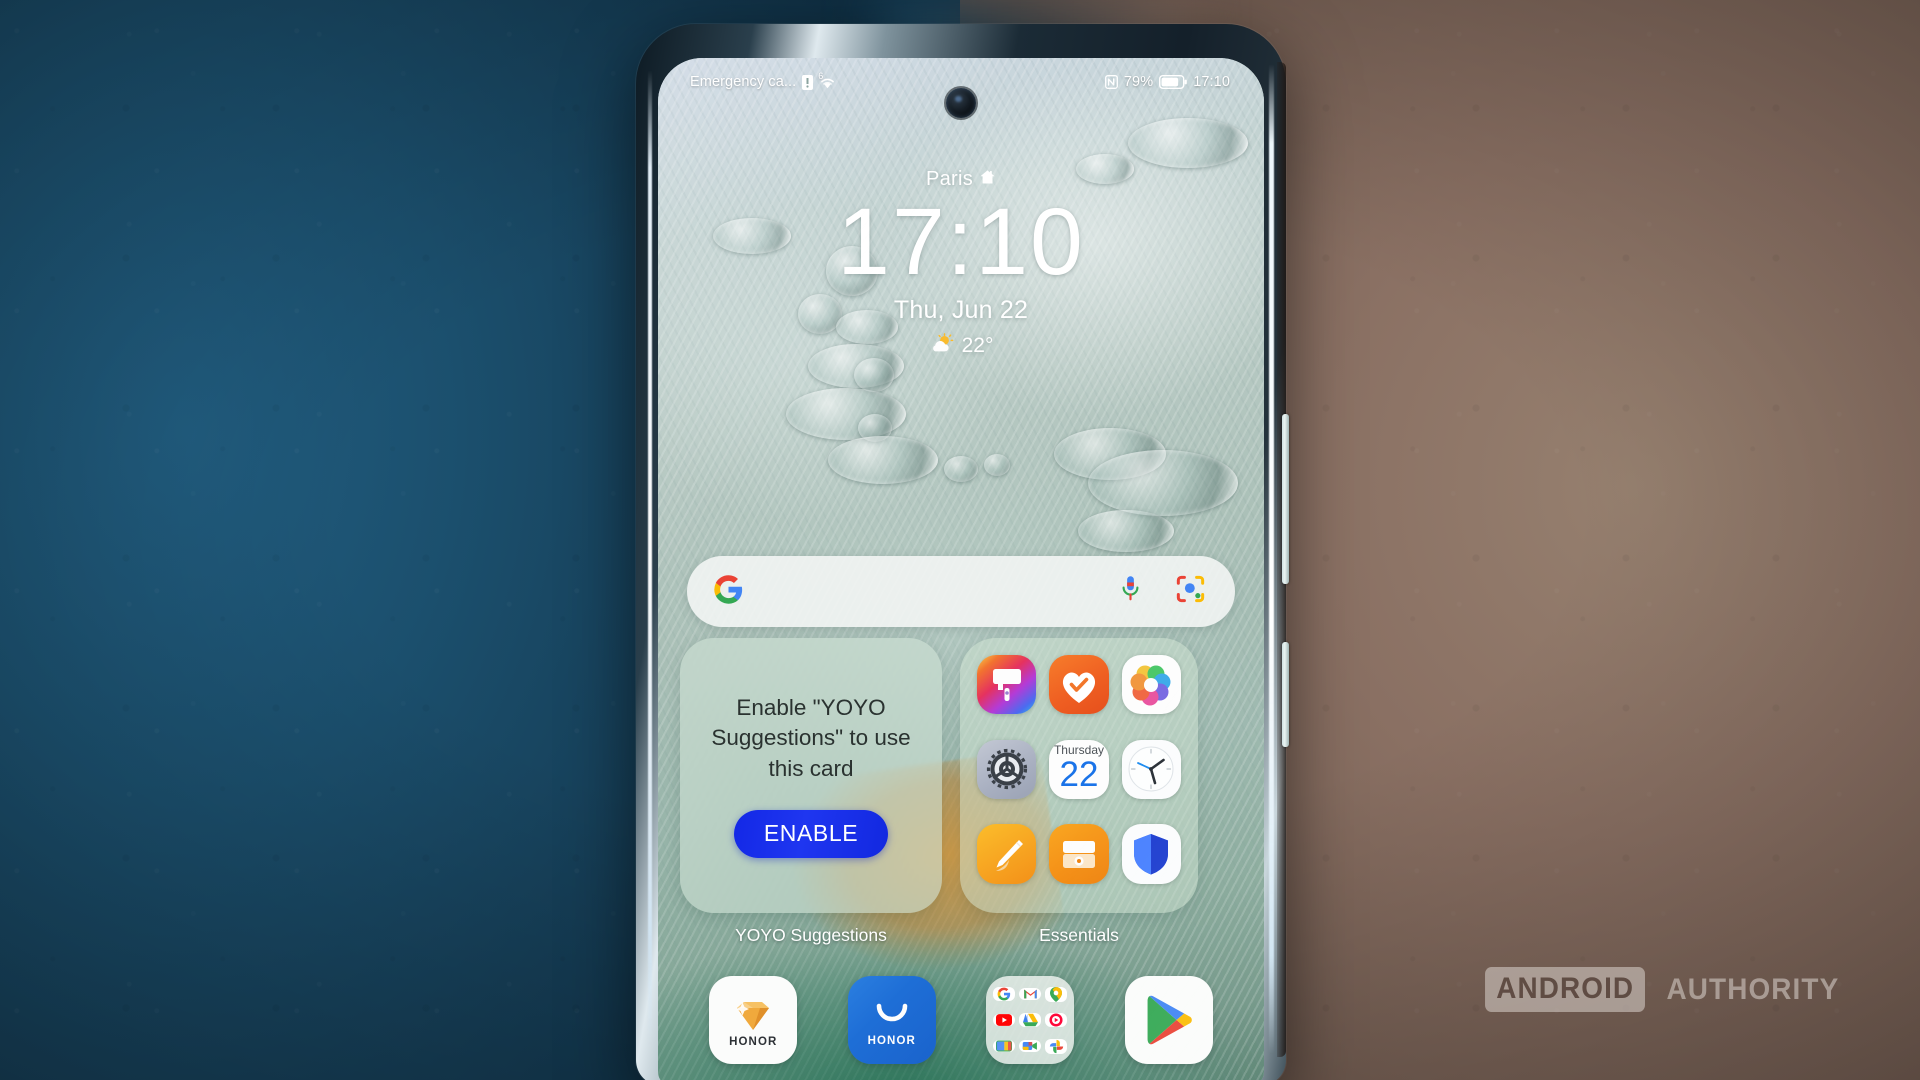 This screenshot has height=1080, width=1920. Describe the element at coordinates (728, 592) in the screenshot. I see `google-g-icon` at that location.